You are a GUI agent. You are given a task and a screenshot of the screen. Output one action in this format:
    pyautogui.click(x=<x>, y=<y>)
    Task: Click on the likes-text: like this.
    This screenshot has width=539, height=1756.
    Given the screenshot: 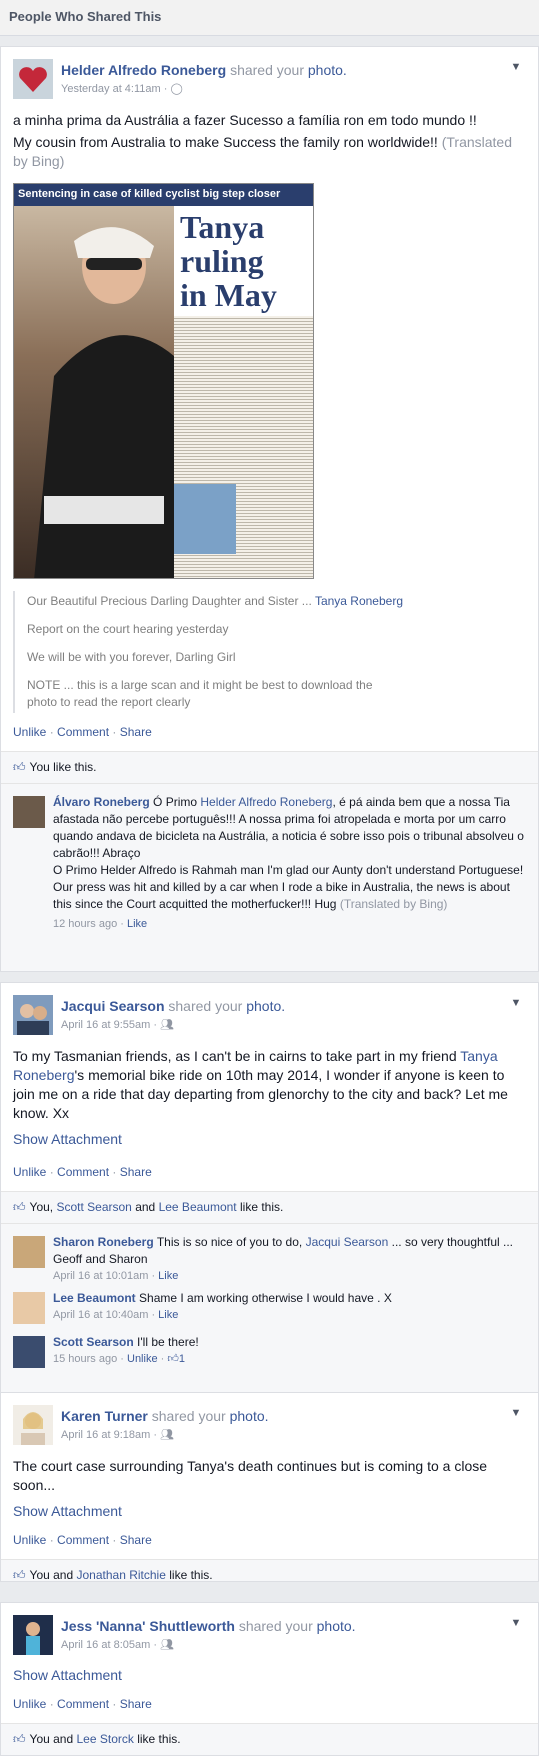 What is the action you would take?
    pyautogui.click(x=261, y=1207)
    